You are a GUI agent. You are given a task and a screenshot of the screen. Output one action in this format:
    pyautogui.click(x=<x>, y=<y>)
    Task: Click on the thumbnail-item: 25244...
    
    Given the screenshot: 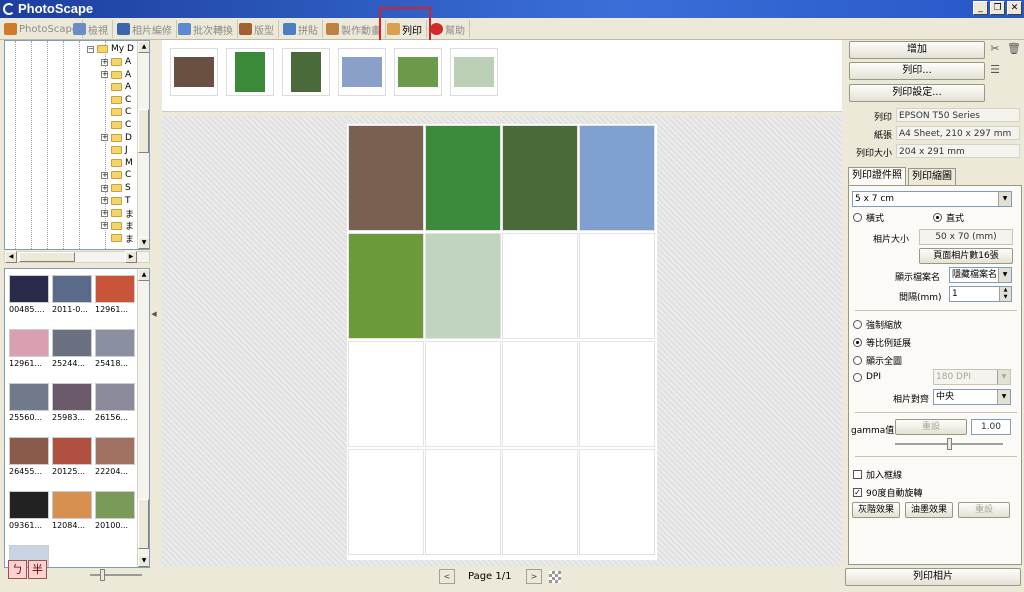 What is the action you would take?
    pyautogui.click(x=72, y=348)
    